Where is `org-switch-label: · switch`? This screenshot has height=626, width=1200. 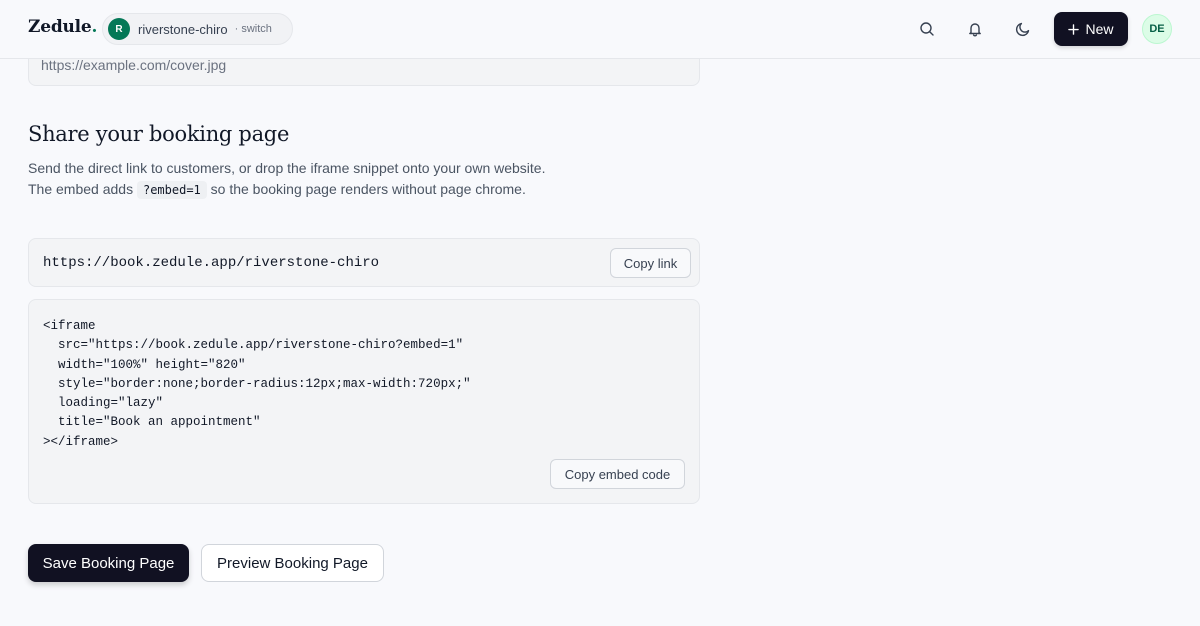
org-switch-label: · switch is located at coordinates (253, 29).